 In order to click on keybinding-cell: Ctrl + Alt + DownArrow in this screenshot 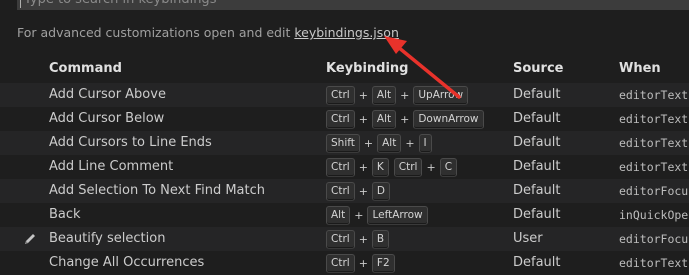, I will do `click(405, 119)`.